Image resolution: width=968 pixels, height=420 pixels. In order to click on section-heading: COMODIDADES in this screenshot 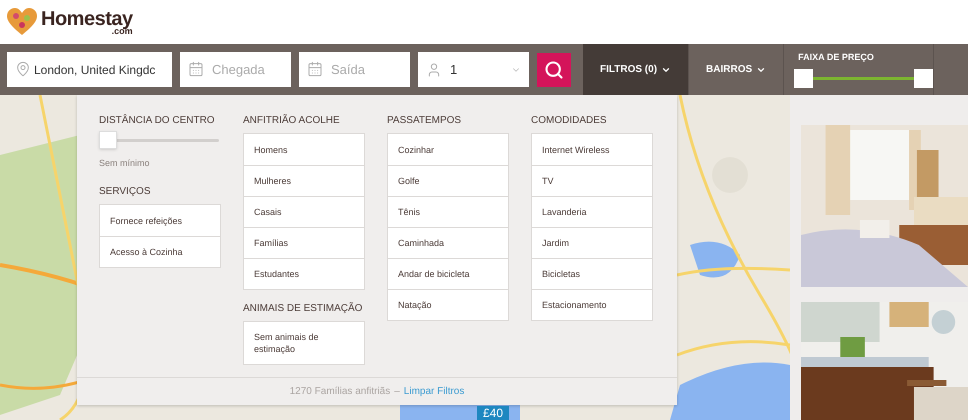, I will do `click(569, 120)`.